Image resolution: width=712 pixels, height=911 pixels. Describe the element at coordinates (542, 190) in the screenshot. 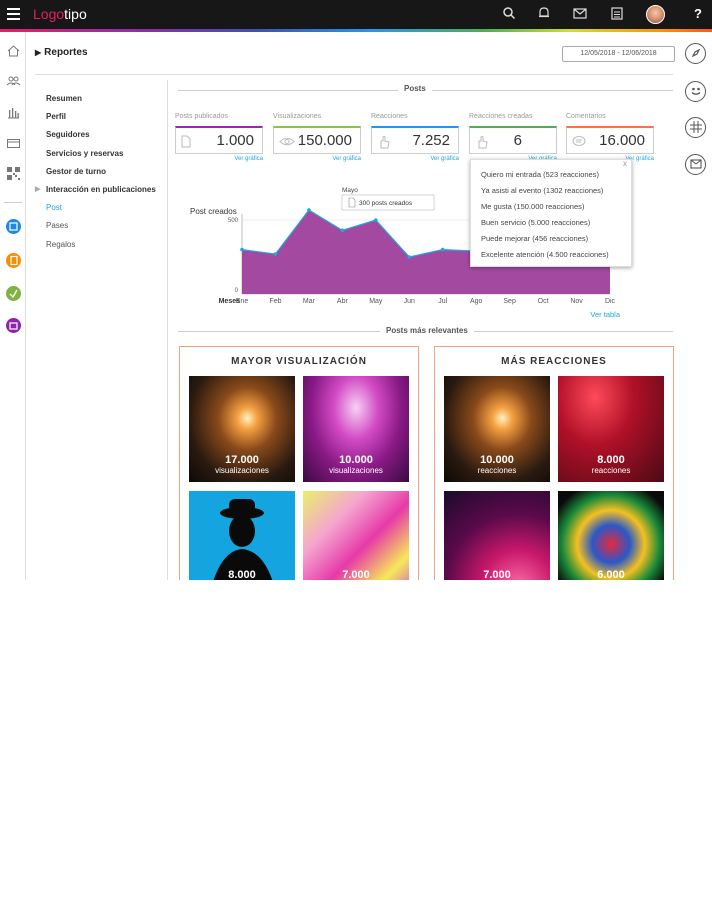

I see `reaction-item: Ya asisti al evento (1302 reacciones)` at that location.